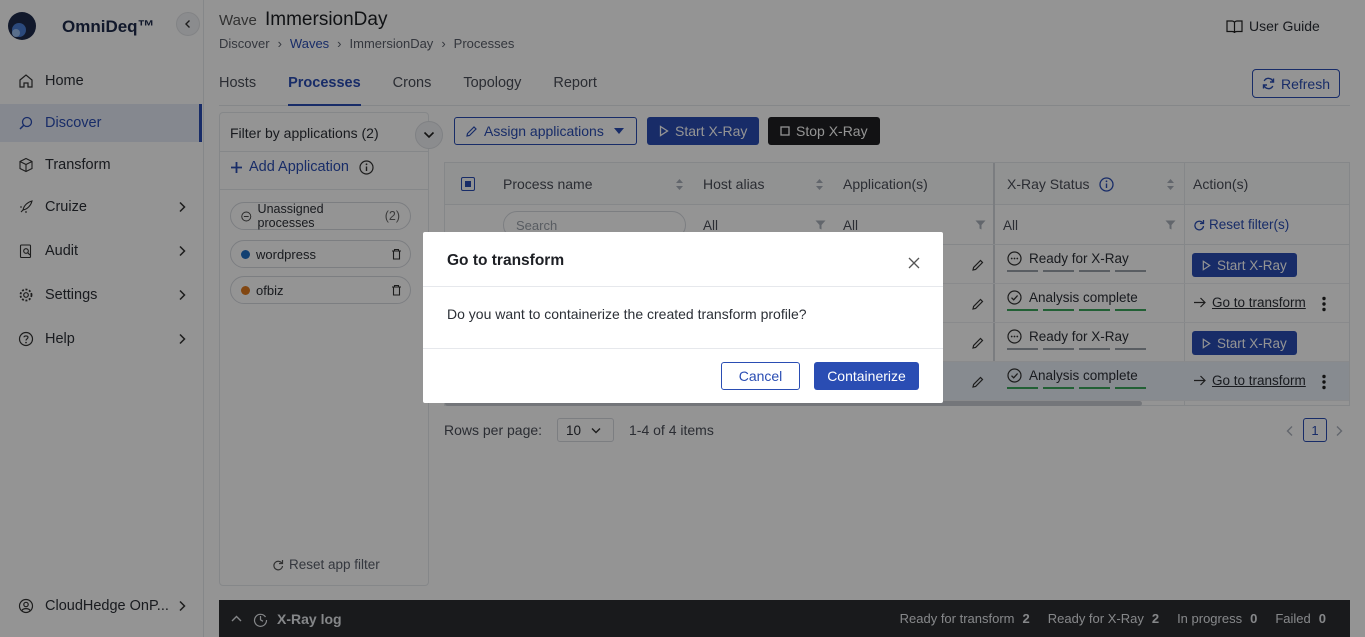  I want to click on close-icon, so click(914, 263).